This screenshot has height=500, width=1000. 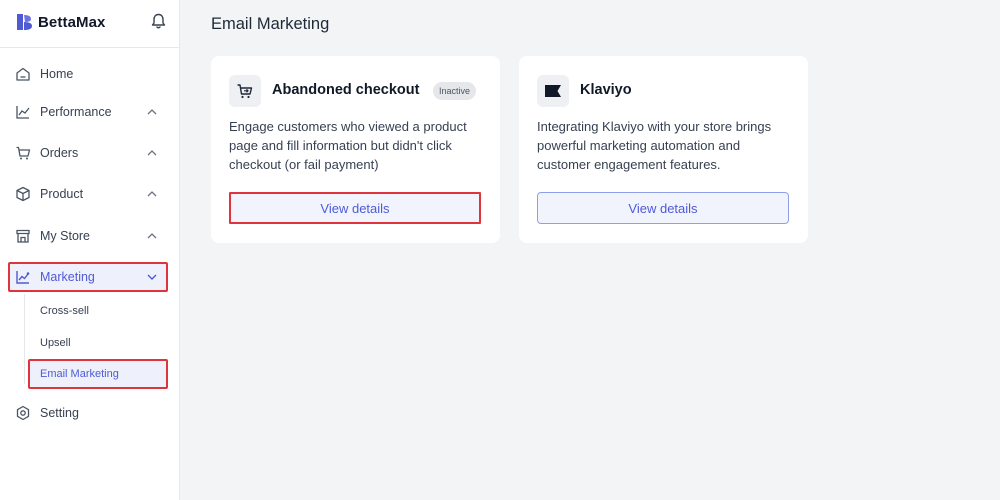 I want to click on sidebar-item-my-store: My Store, so click(x=88, y=236).